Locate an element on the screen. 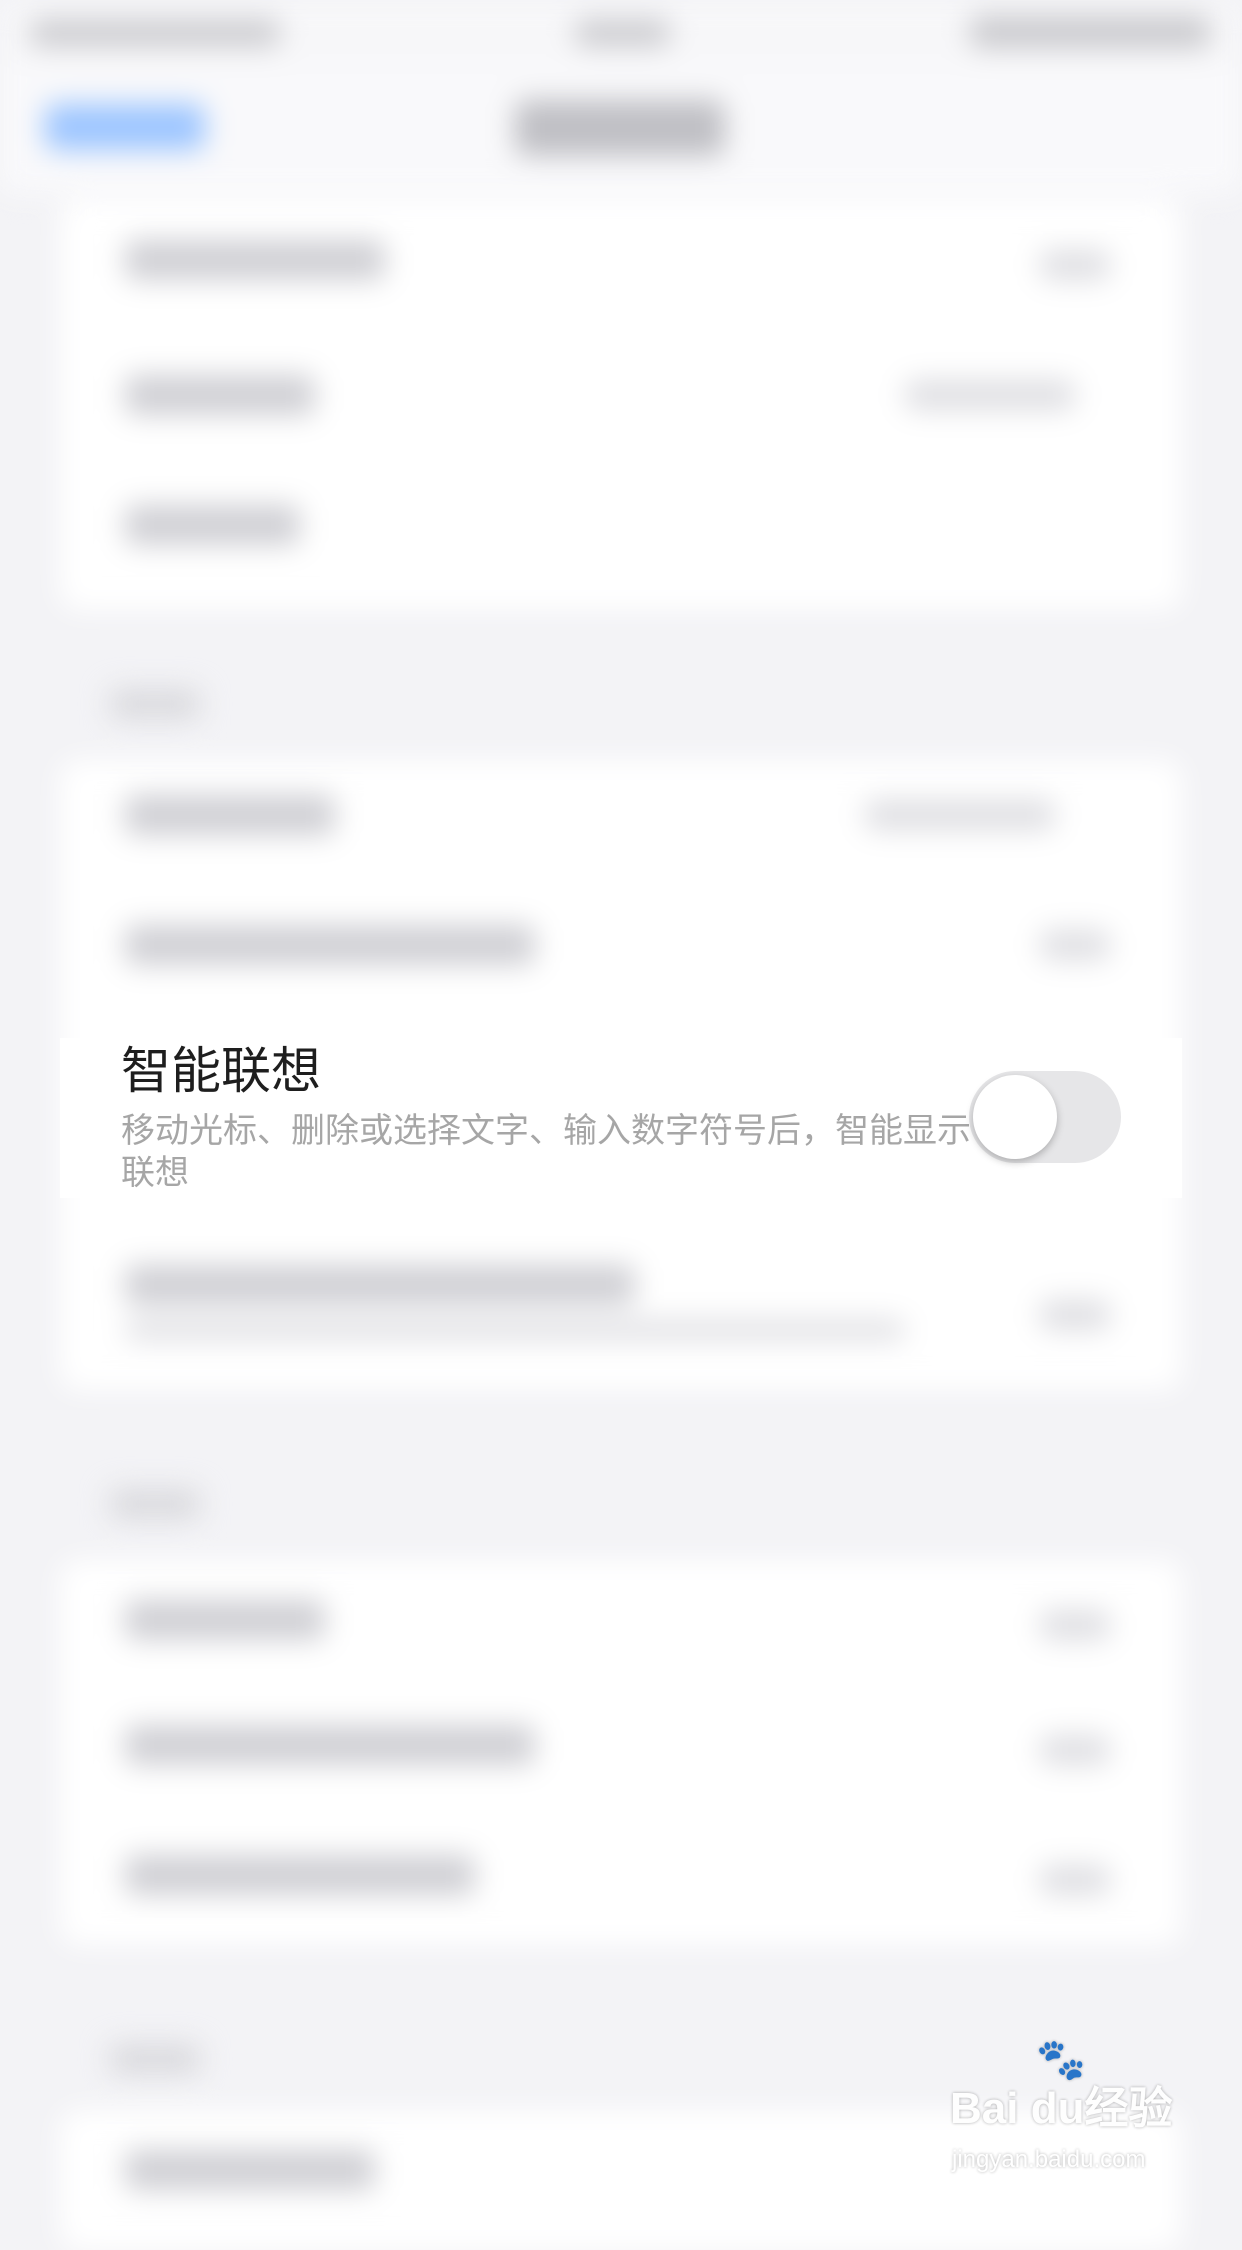 The width and height of the screenshot is (1242, 2250). nav-title-blur is located at coordinates (620, 128).